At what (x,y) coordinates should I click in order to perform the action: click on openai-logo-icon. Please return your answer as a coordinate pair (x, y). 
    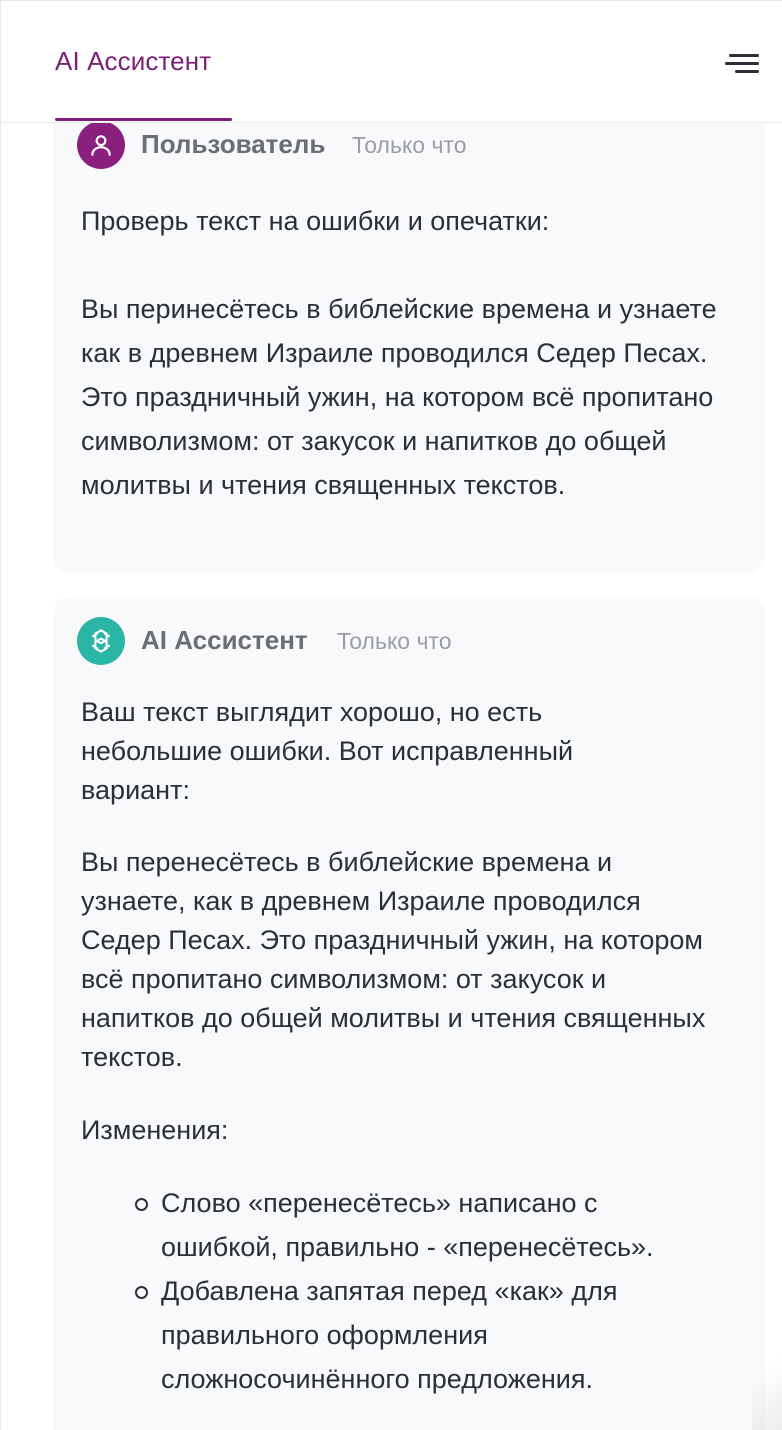
    Looking at the image, I should click on (101, 641).